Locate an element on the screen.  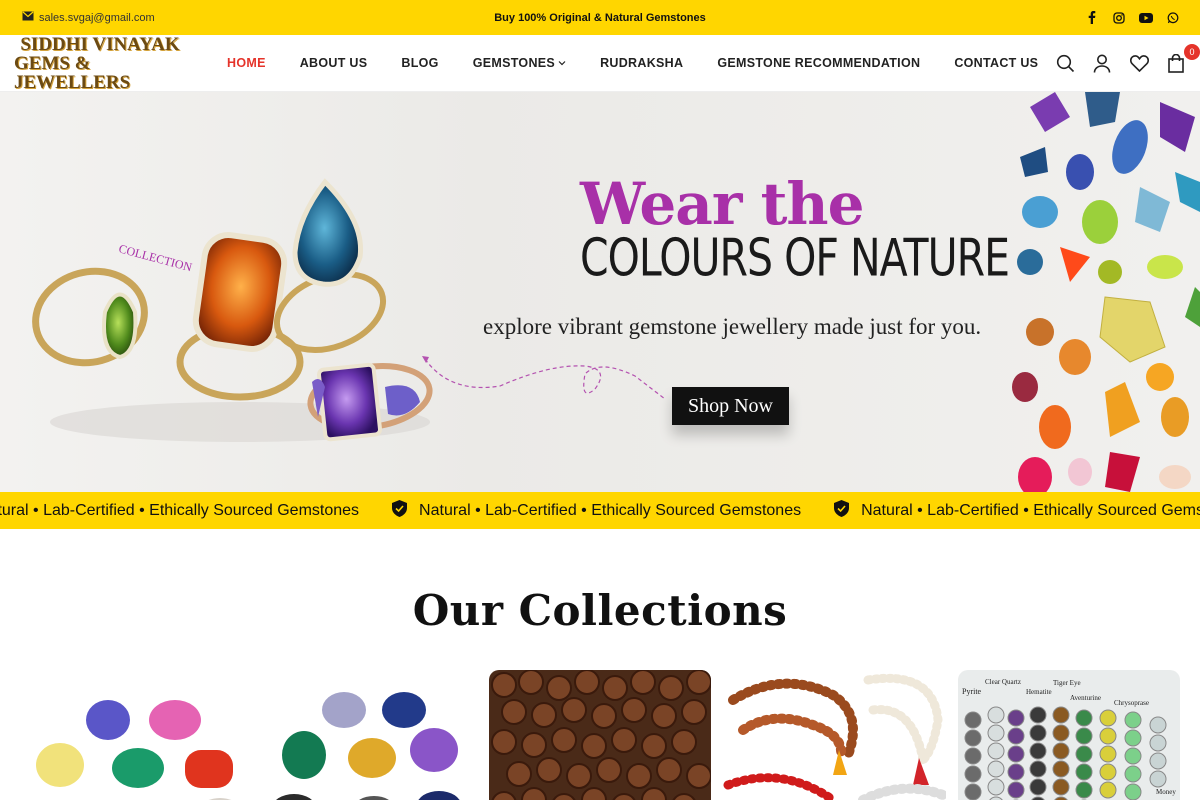
collection-card-semi-precious-gemstones is located at coordinates (365, 735).